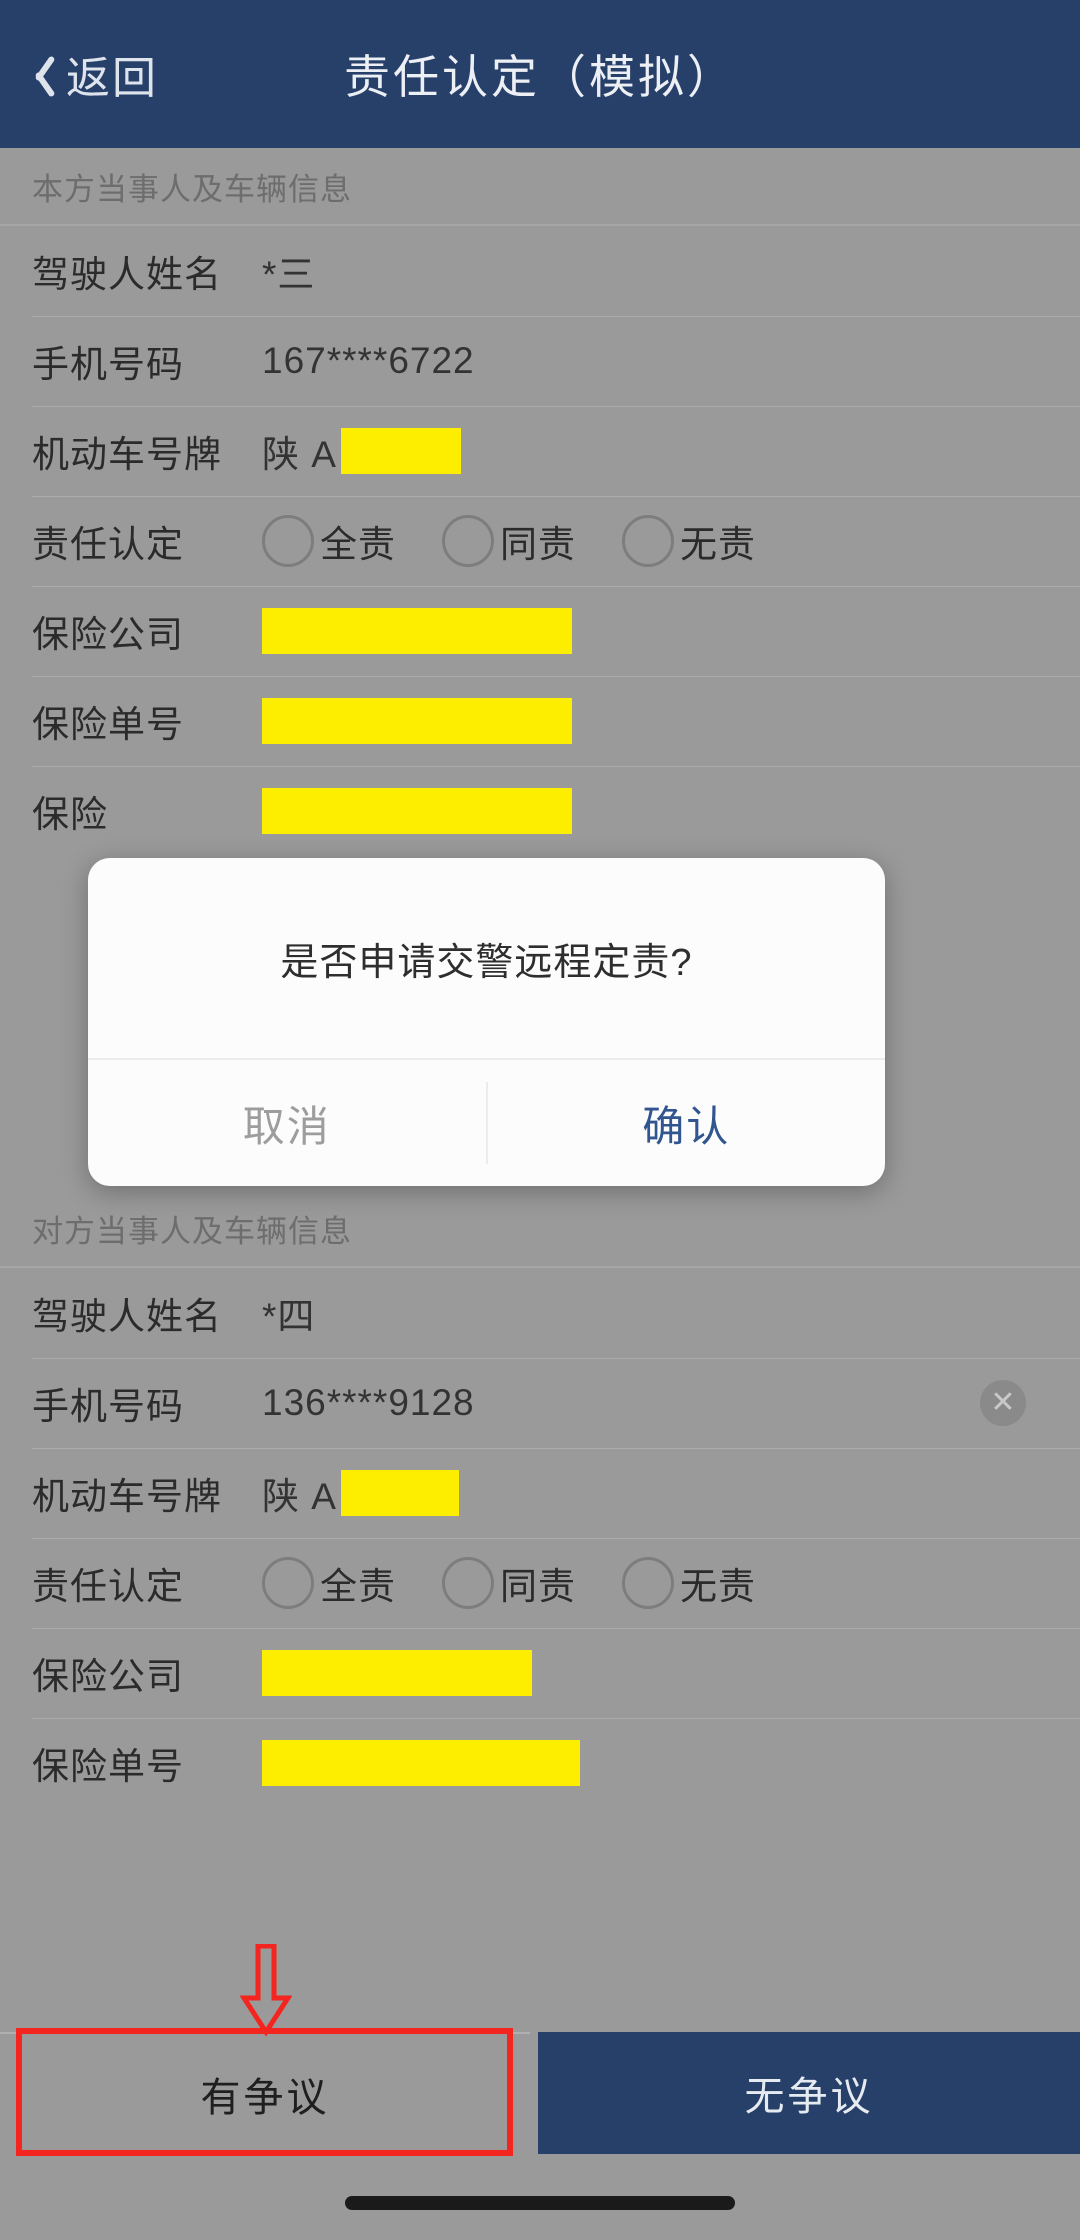 Image resolution: width=1080 pixels, height=2240 pixels. I want to click on row-other-liability: 责任认定 全责 同责 无责, so click(540, 1583).